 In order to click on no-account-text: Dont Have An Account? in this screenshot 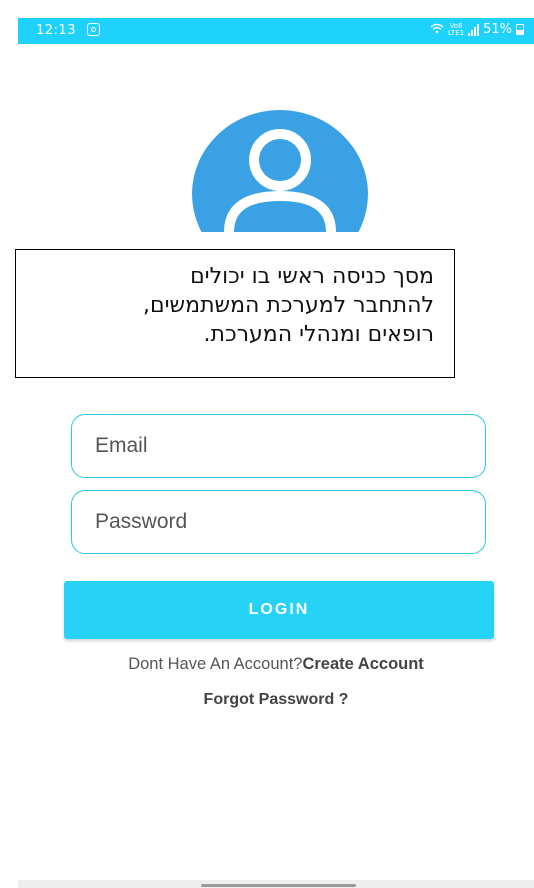, I will do `click(215, 664)`.